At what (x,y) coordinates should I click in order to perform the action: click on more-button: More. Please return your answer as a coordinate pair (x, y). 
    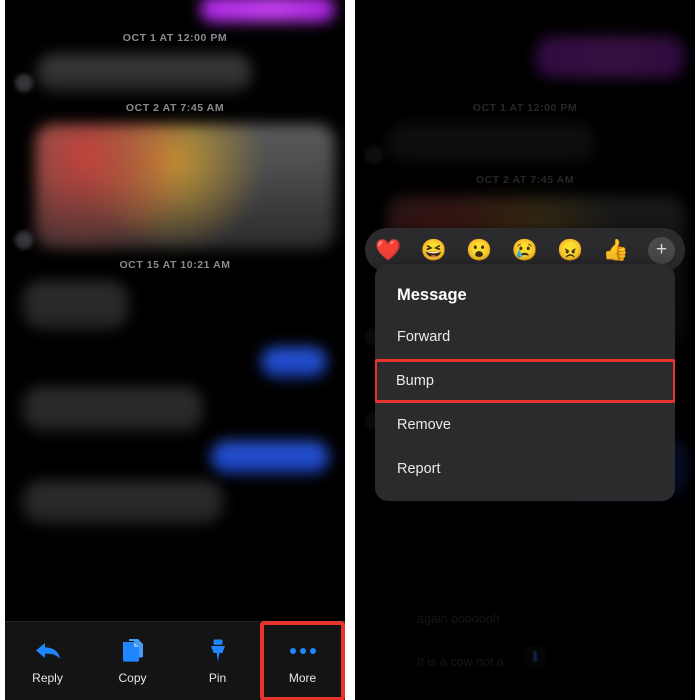
    Looking at the image, I should click on (302, 660).